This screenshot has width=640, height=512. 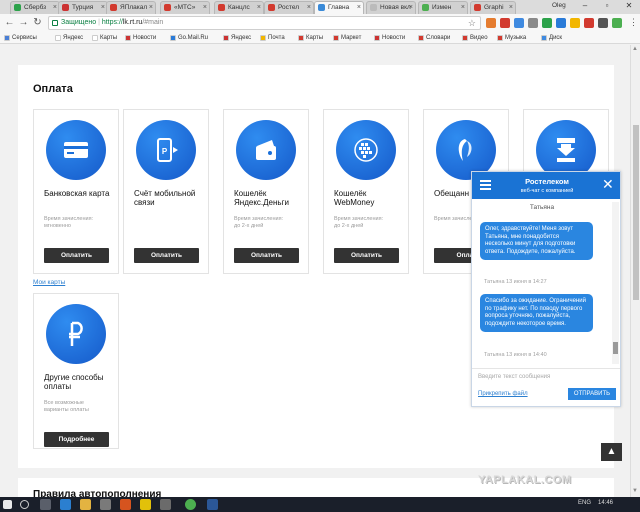 What do you see at coordinates (615, 283) in the screenshot?
I see `chat-scrollbar` at bounding box center [615, 283].